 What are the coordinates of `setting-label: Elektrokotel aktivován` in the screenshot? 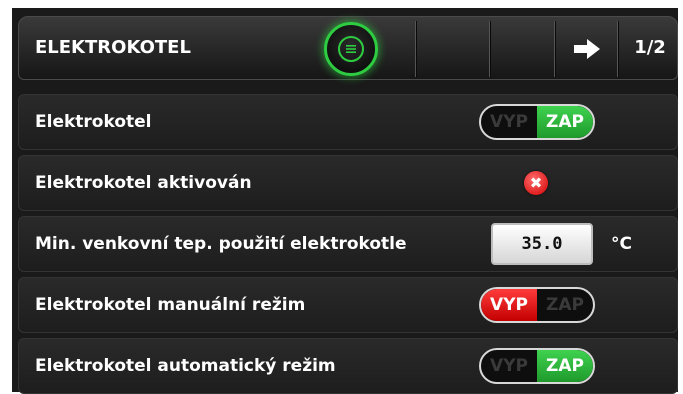 It's located at (143, 183).